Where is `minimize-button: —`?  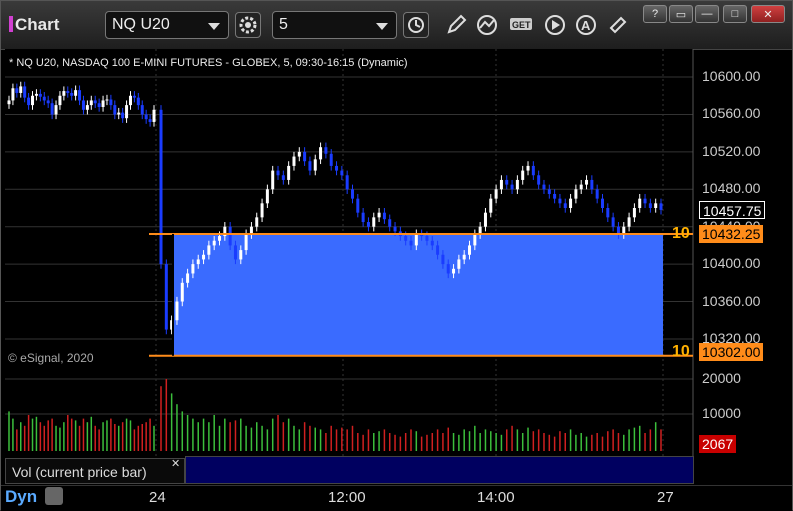
minimize-button: — is located at coordinates (707, 14).